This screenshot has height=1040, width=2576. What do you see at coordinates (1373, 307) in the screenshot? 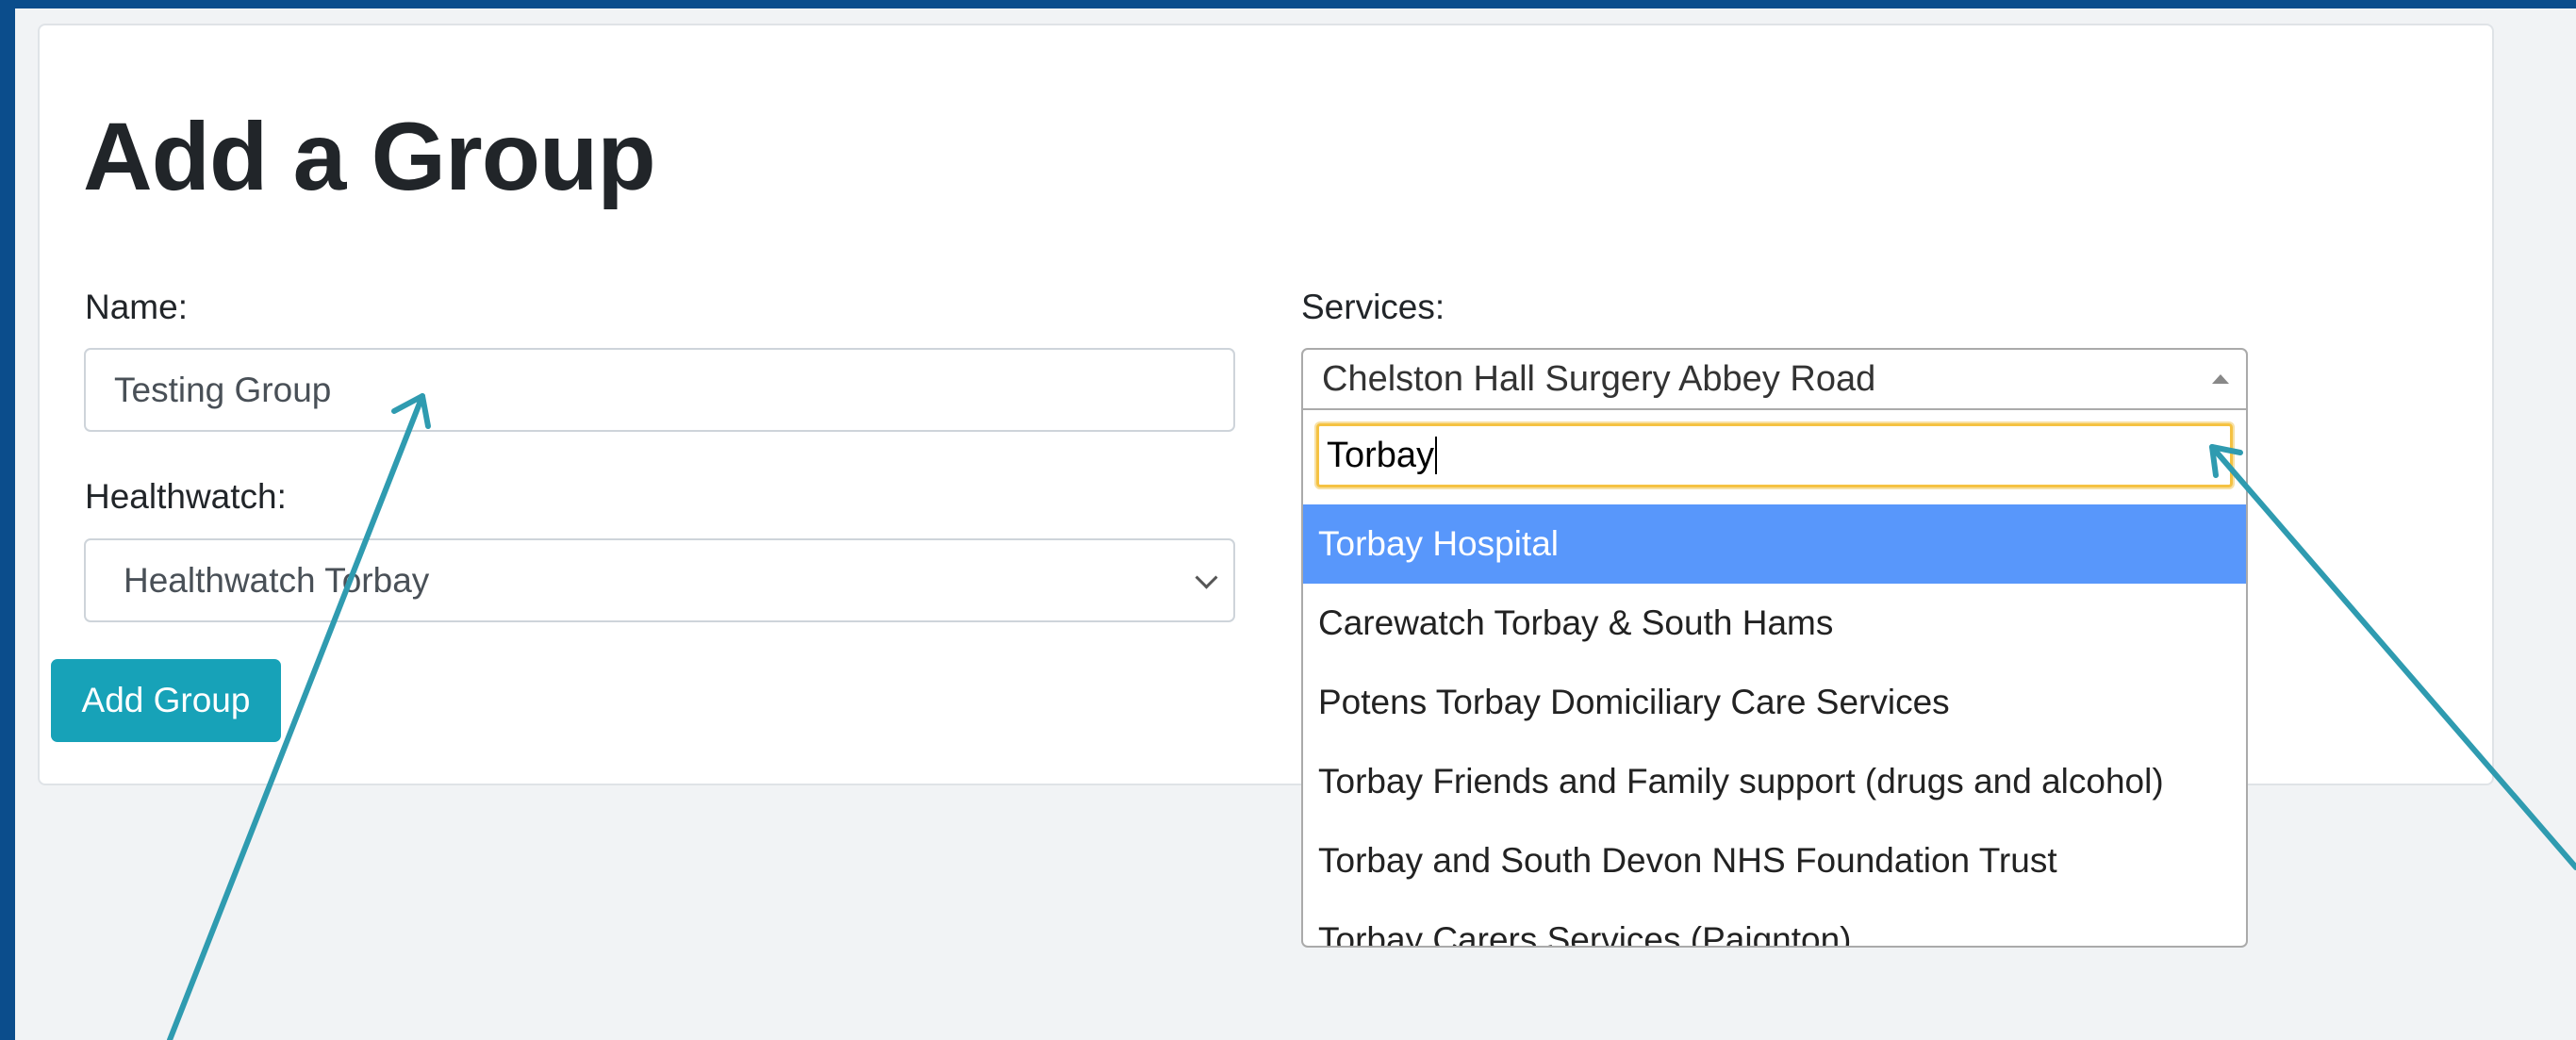
I see `services-label: Services:` at bounding box center [1373, 307].